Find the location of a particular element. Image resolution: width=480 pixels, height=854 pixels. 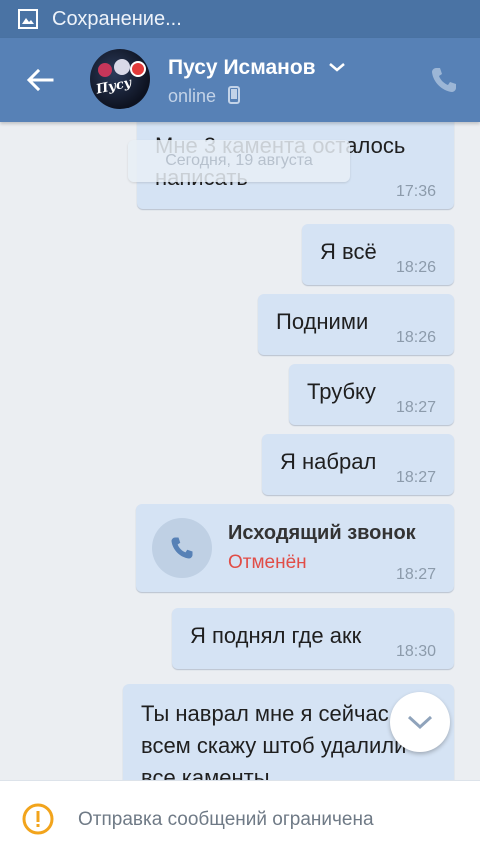

call-title: Исходящий звонок is located at coordinates (322, 533).